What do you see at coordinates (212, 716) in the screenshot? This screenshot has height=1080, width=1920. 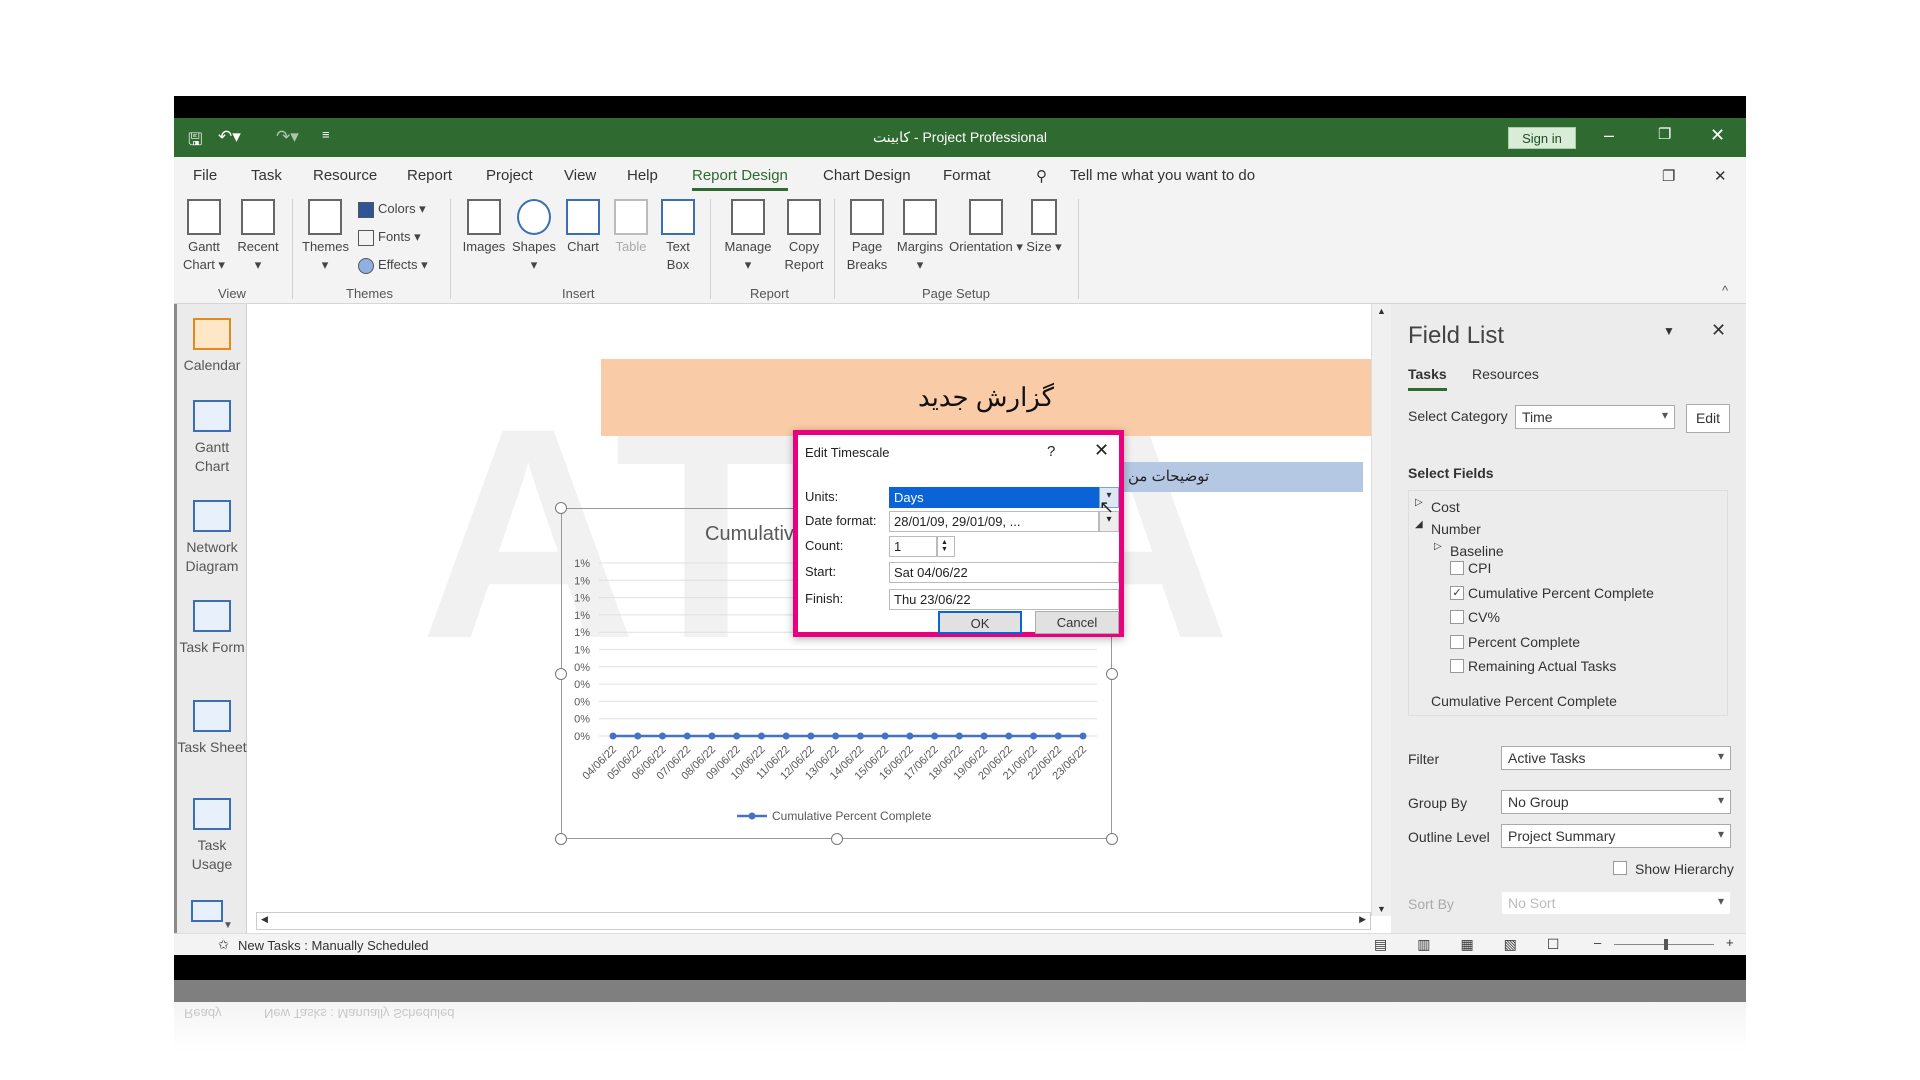 I see `task-sheet-icon` at bounding box center [212, 716].